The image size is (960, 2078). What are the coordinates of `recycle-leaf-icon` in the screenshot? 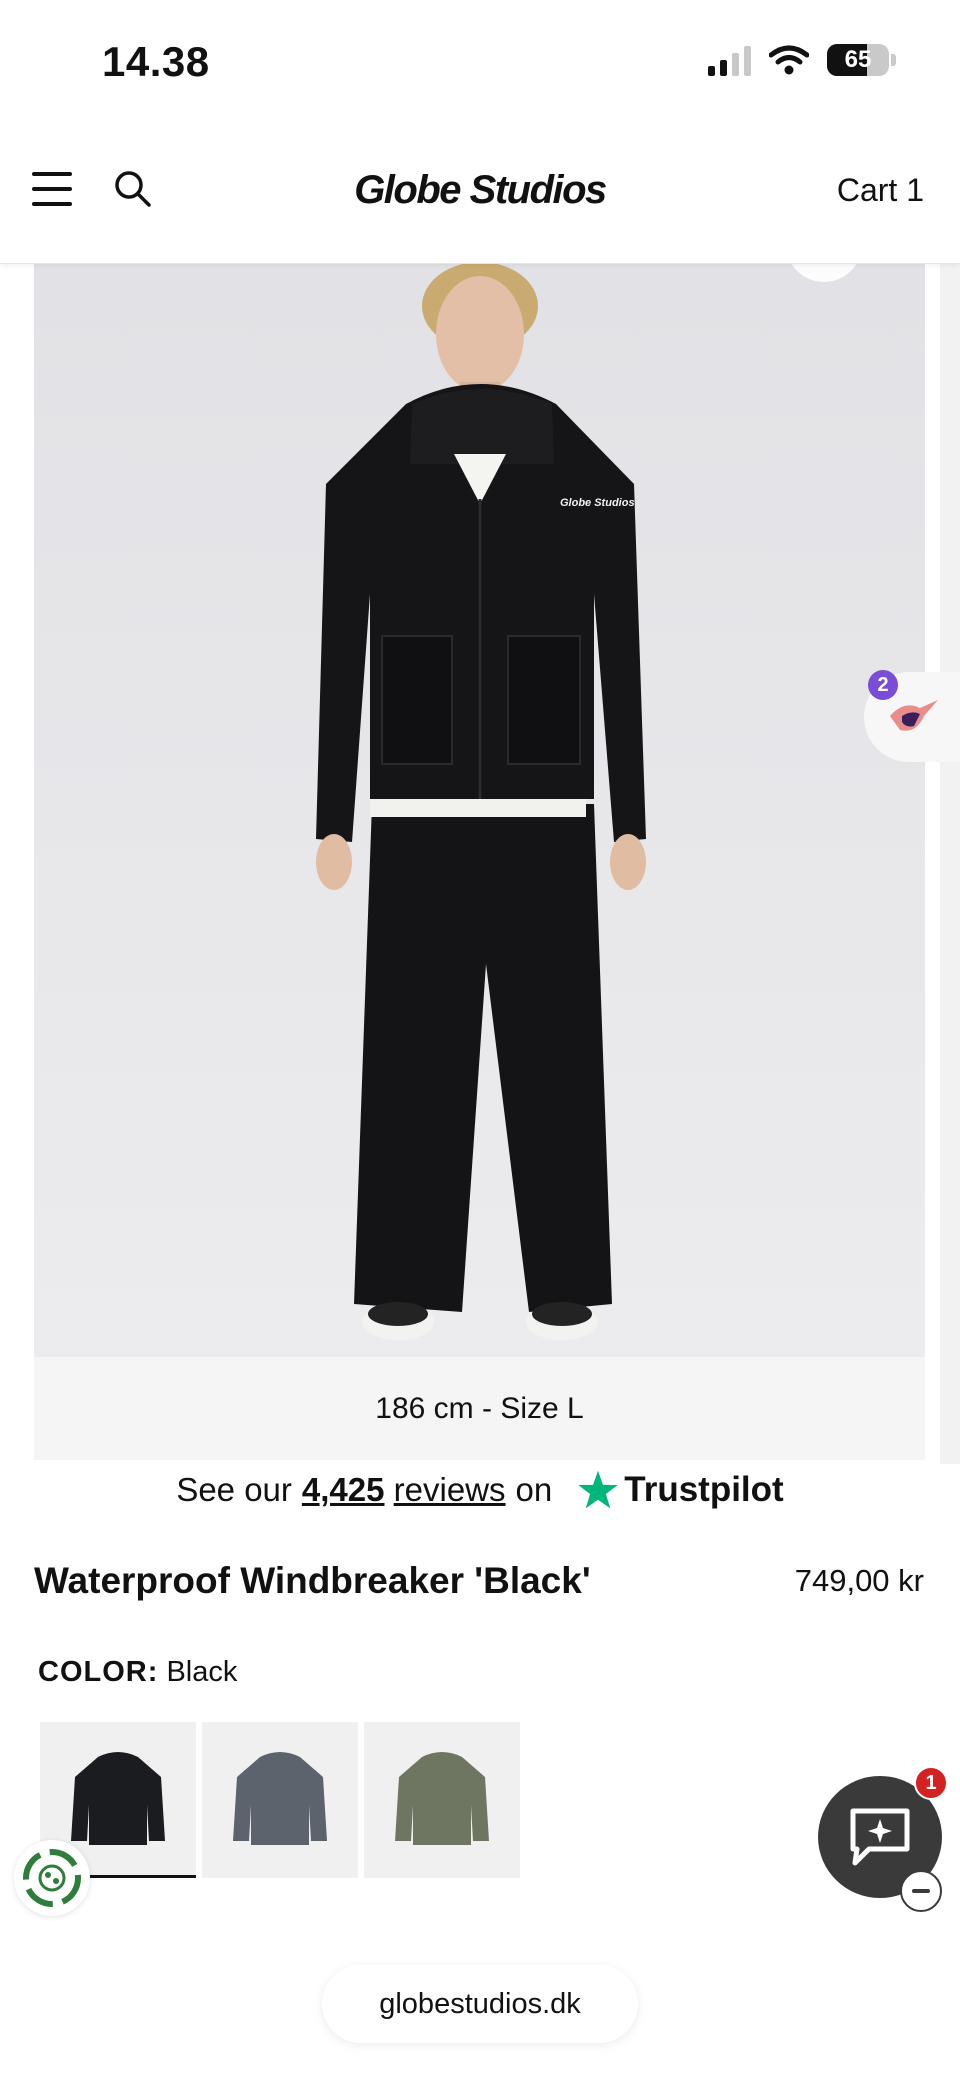 It's located at (52, 1878).